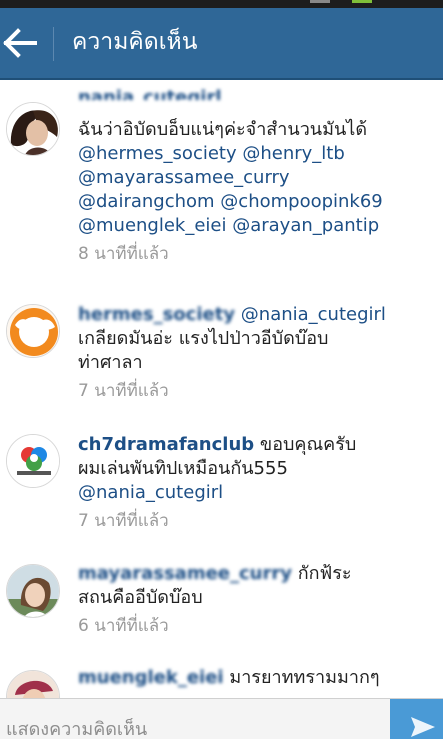 The width and height of the screenshot is (443, 739). Describe the element at coordinates (110, 362) in the screenshot. I see `comment-text-line: ท่าศาลา` at that location.